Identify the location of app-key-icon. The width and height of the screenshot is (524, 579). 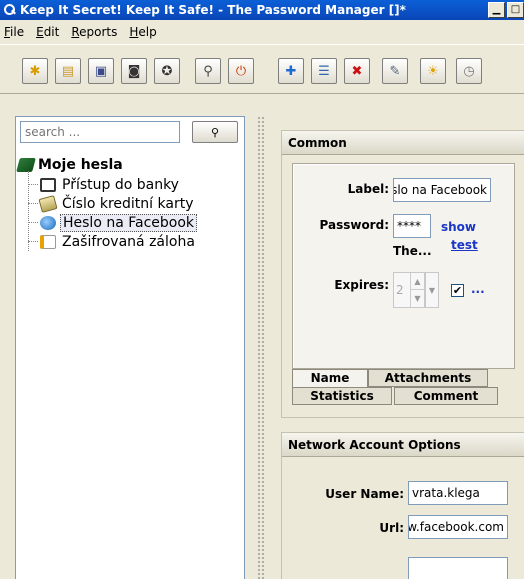
(10, 10).